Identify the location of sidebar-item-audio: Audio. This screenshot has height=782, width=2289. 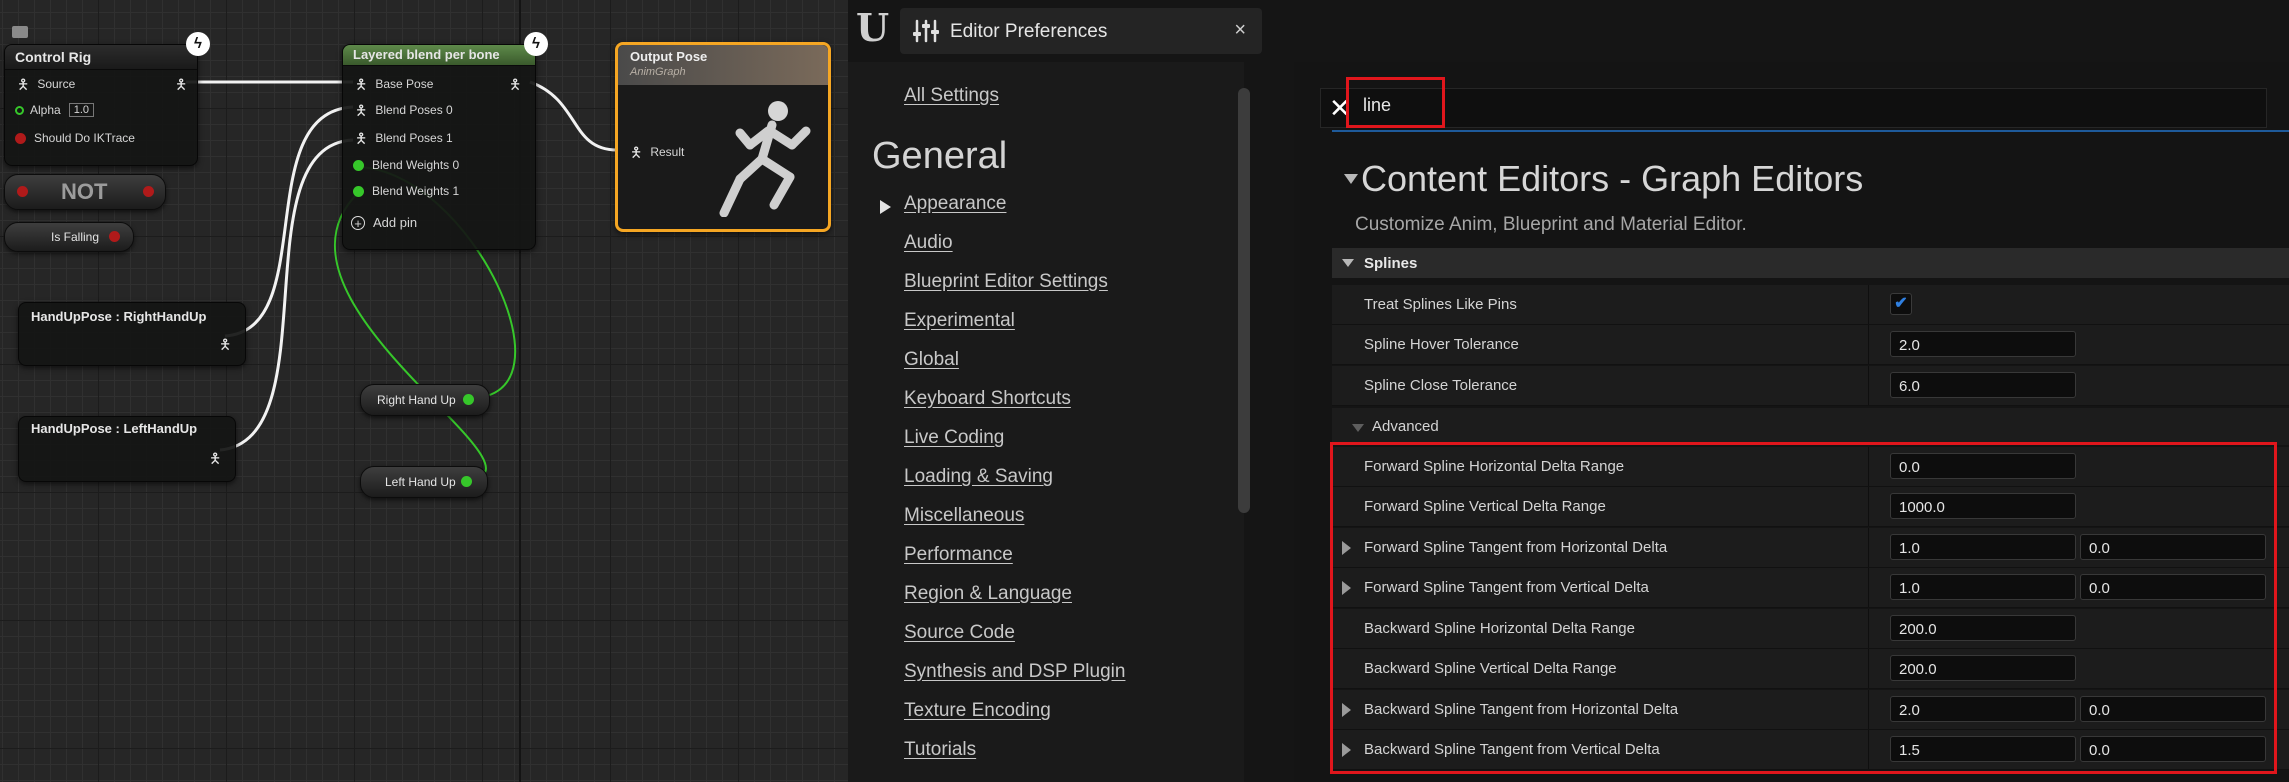
(928, 243).